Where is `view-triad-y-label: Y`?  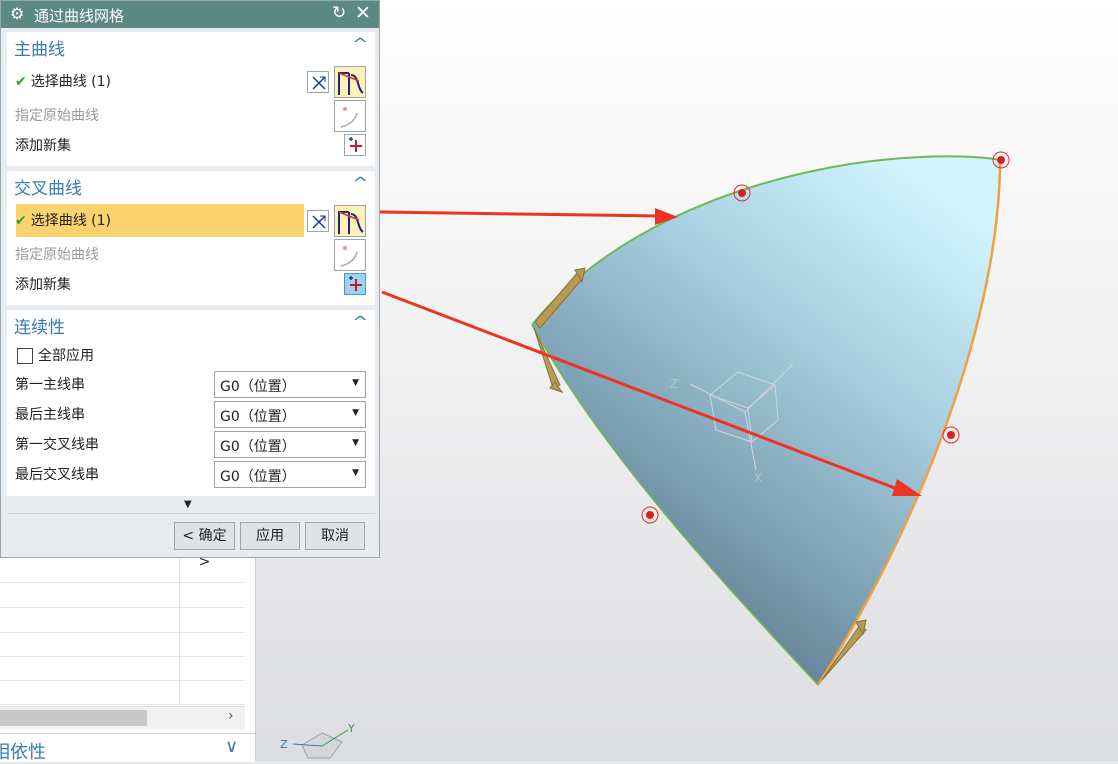 view-triad-y-label: Y is located at coordinates (351, 728).